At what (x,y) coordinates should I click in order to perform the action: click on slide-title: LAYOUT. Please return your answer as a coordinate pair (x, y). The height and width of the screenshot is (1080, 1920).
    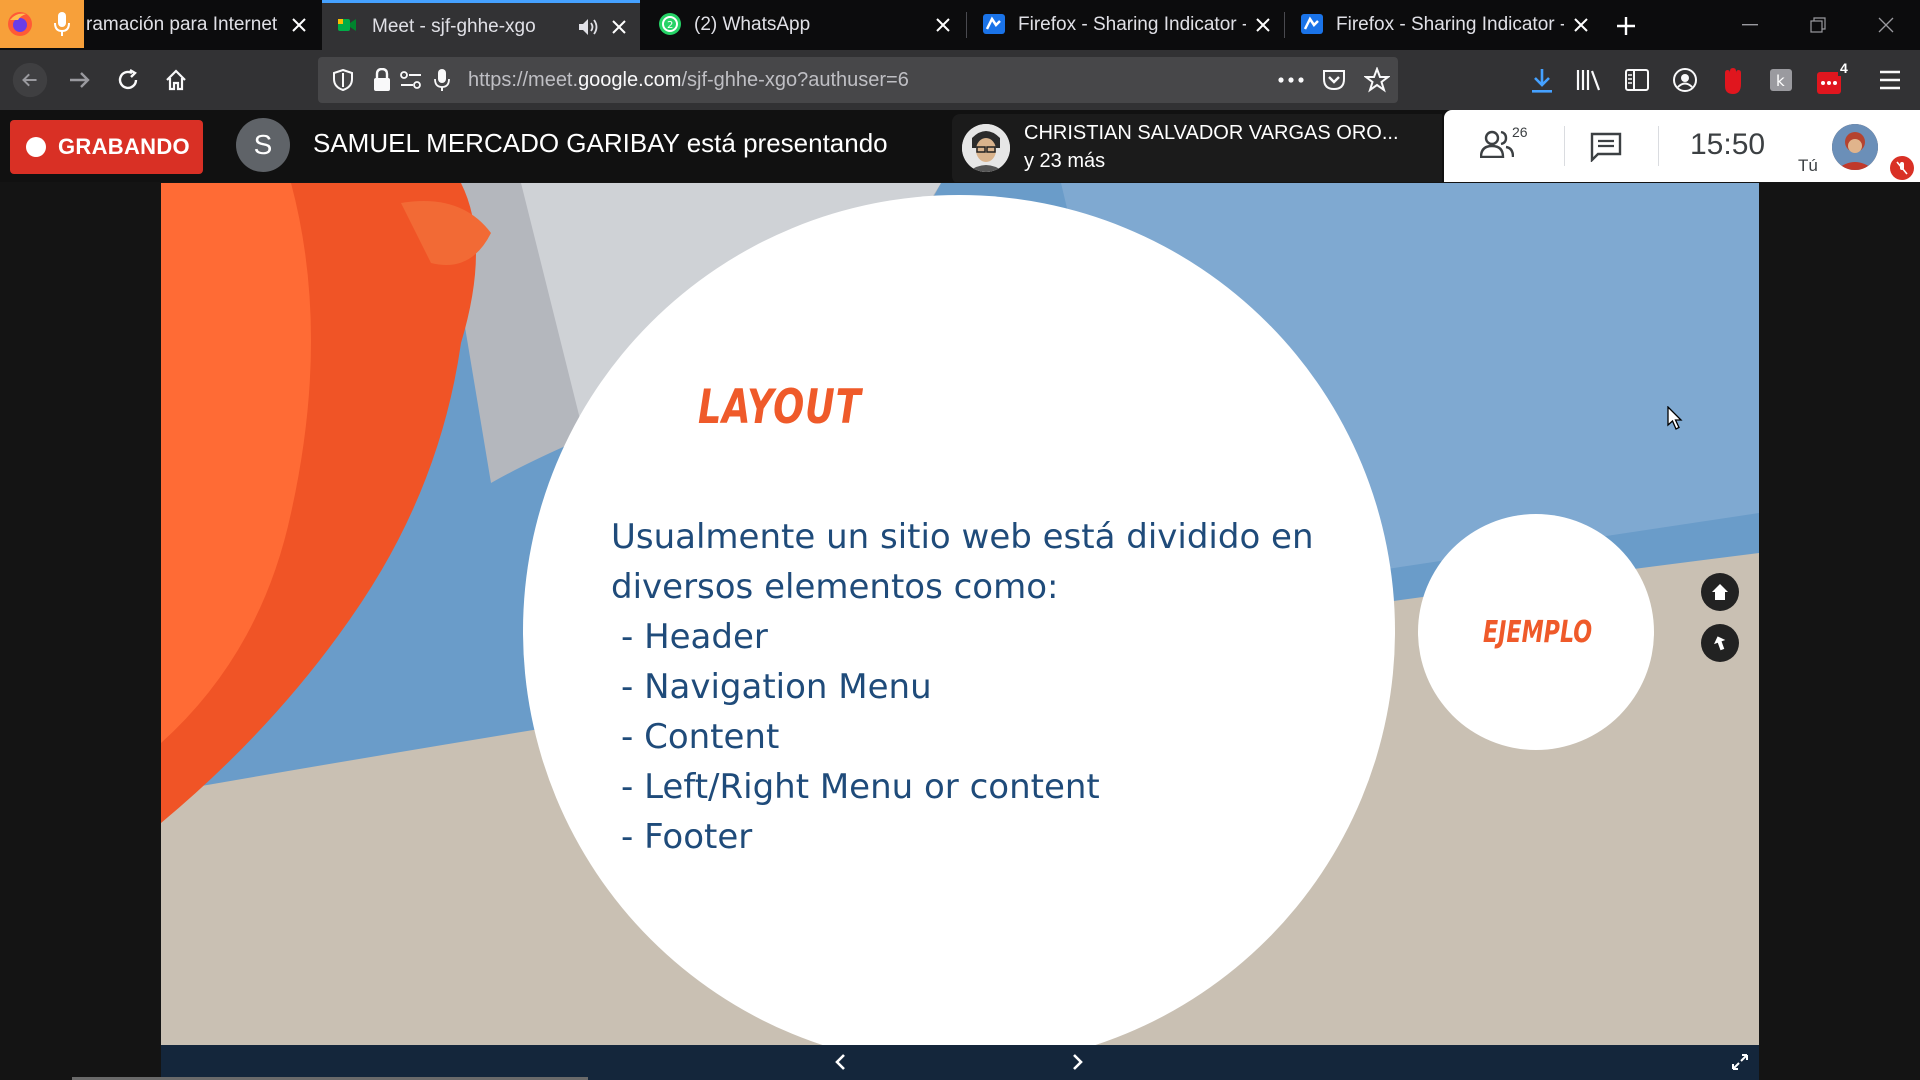
    Looking at the image, I should click on (780, 407).